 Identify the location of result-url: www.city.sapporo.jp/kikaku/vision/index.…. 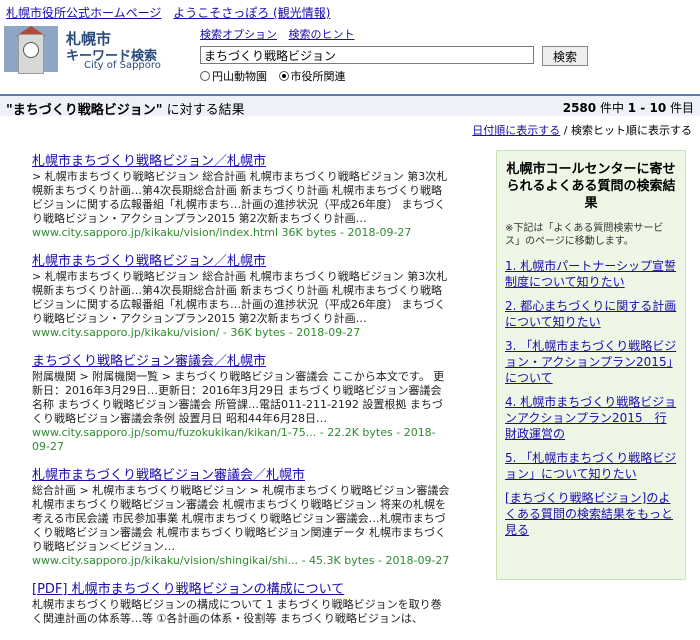
(222, 232).